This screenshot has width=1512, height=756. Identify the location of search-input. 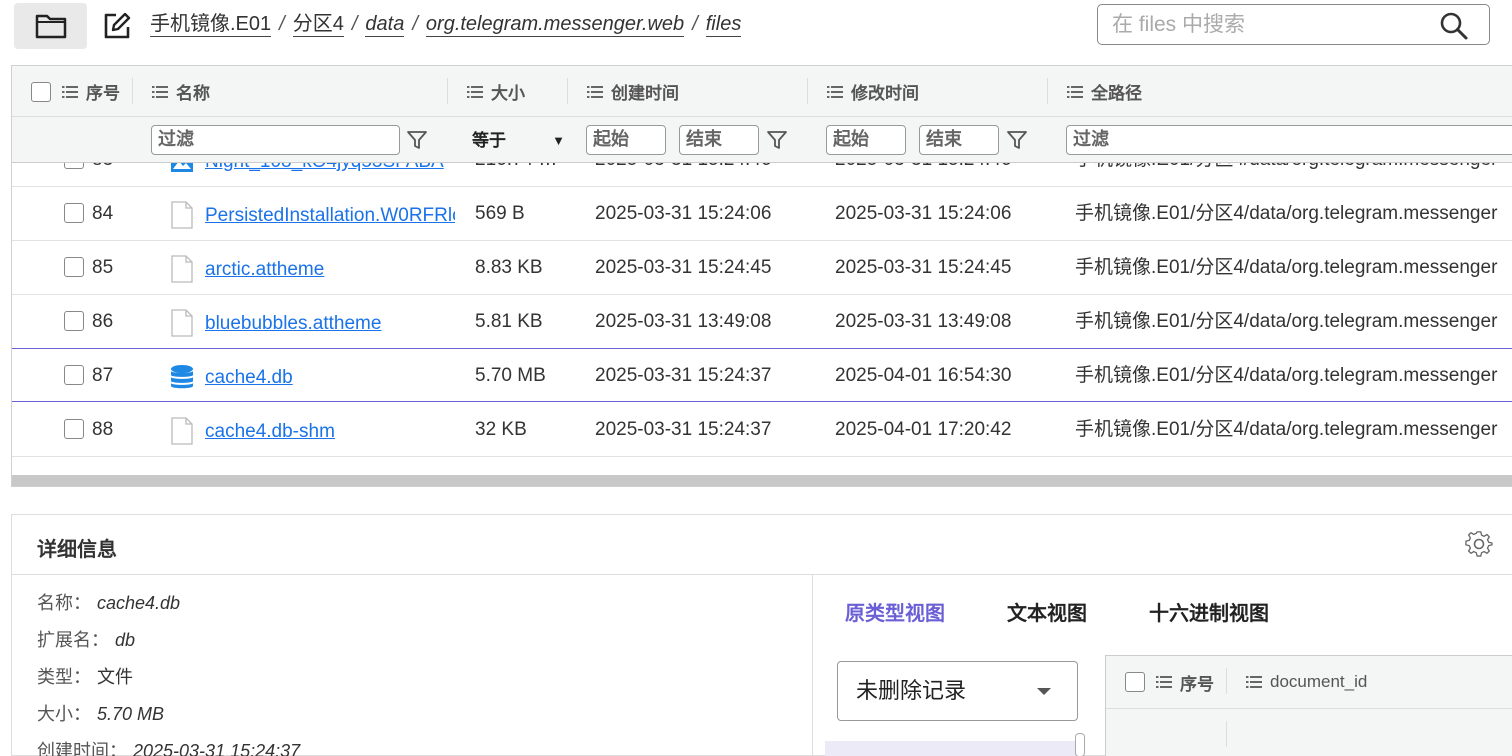
(1267, 25).